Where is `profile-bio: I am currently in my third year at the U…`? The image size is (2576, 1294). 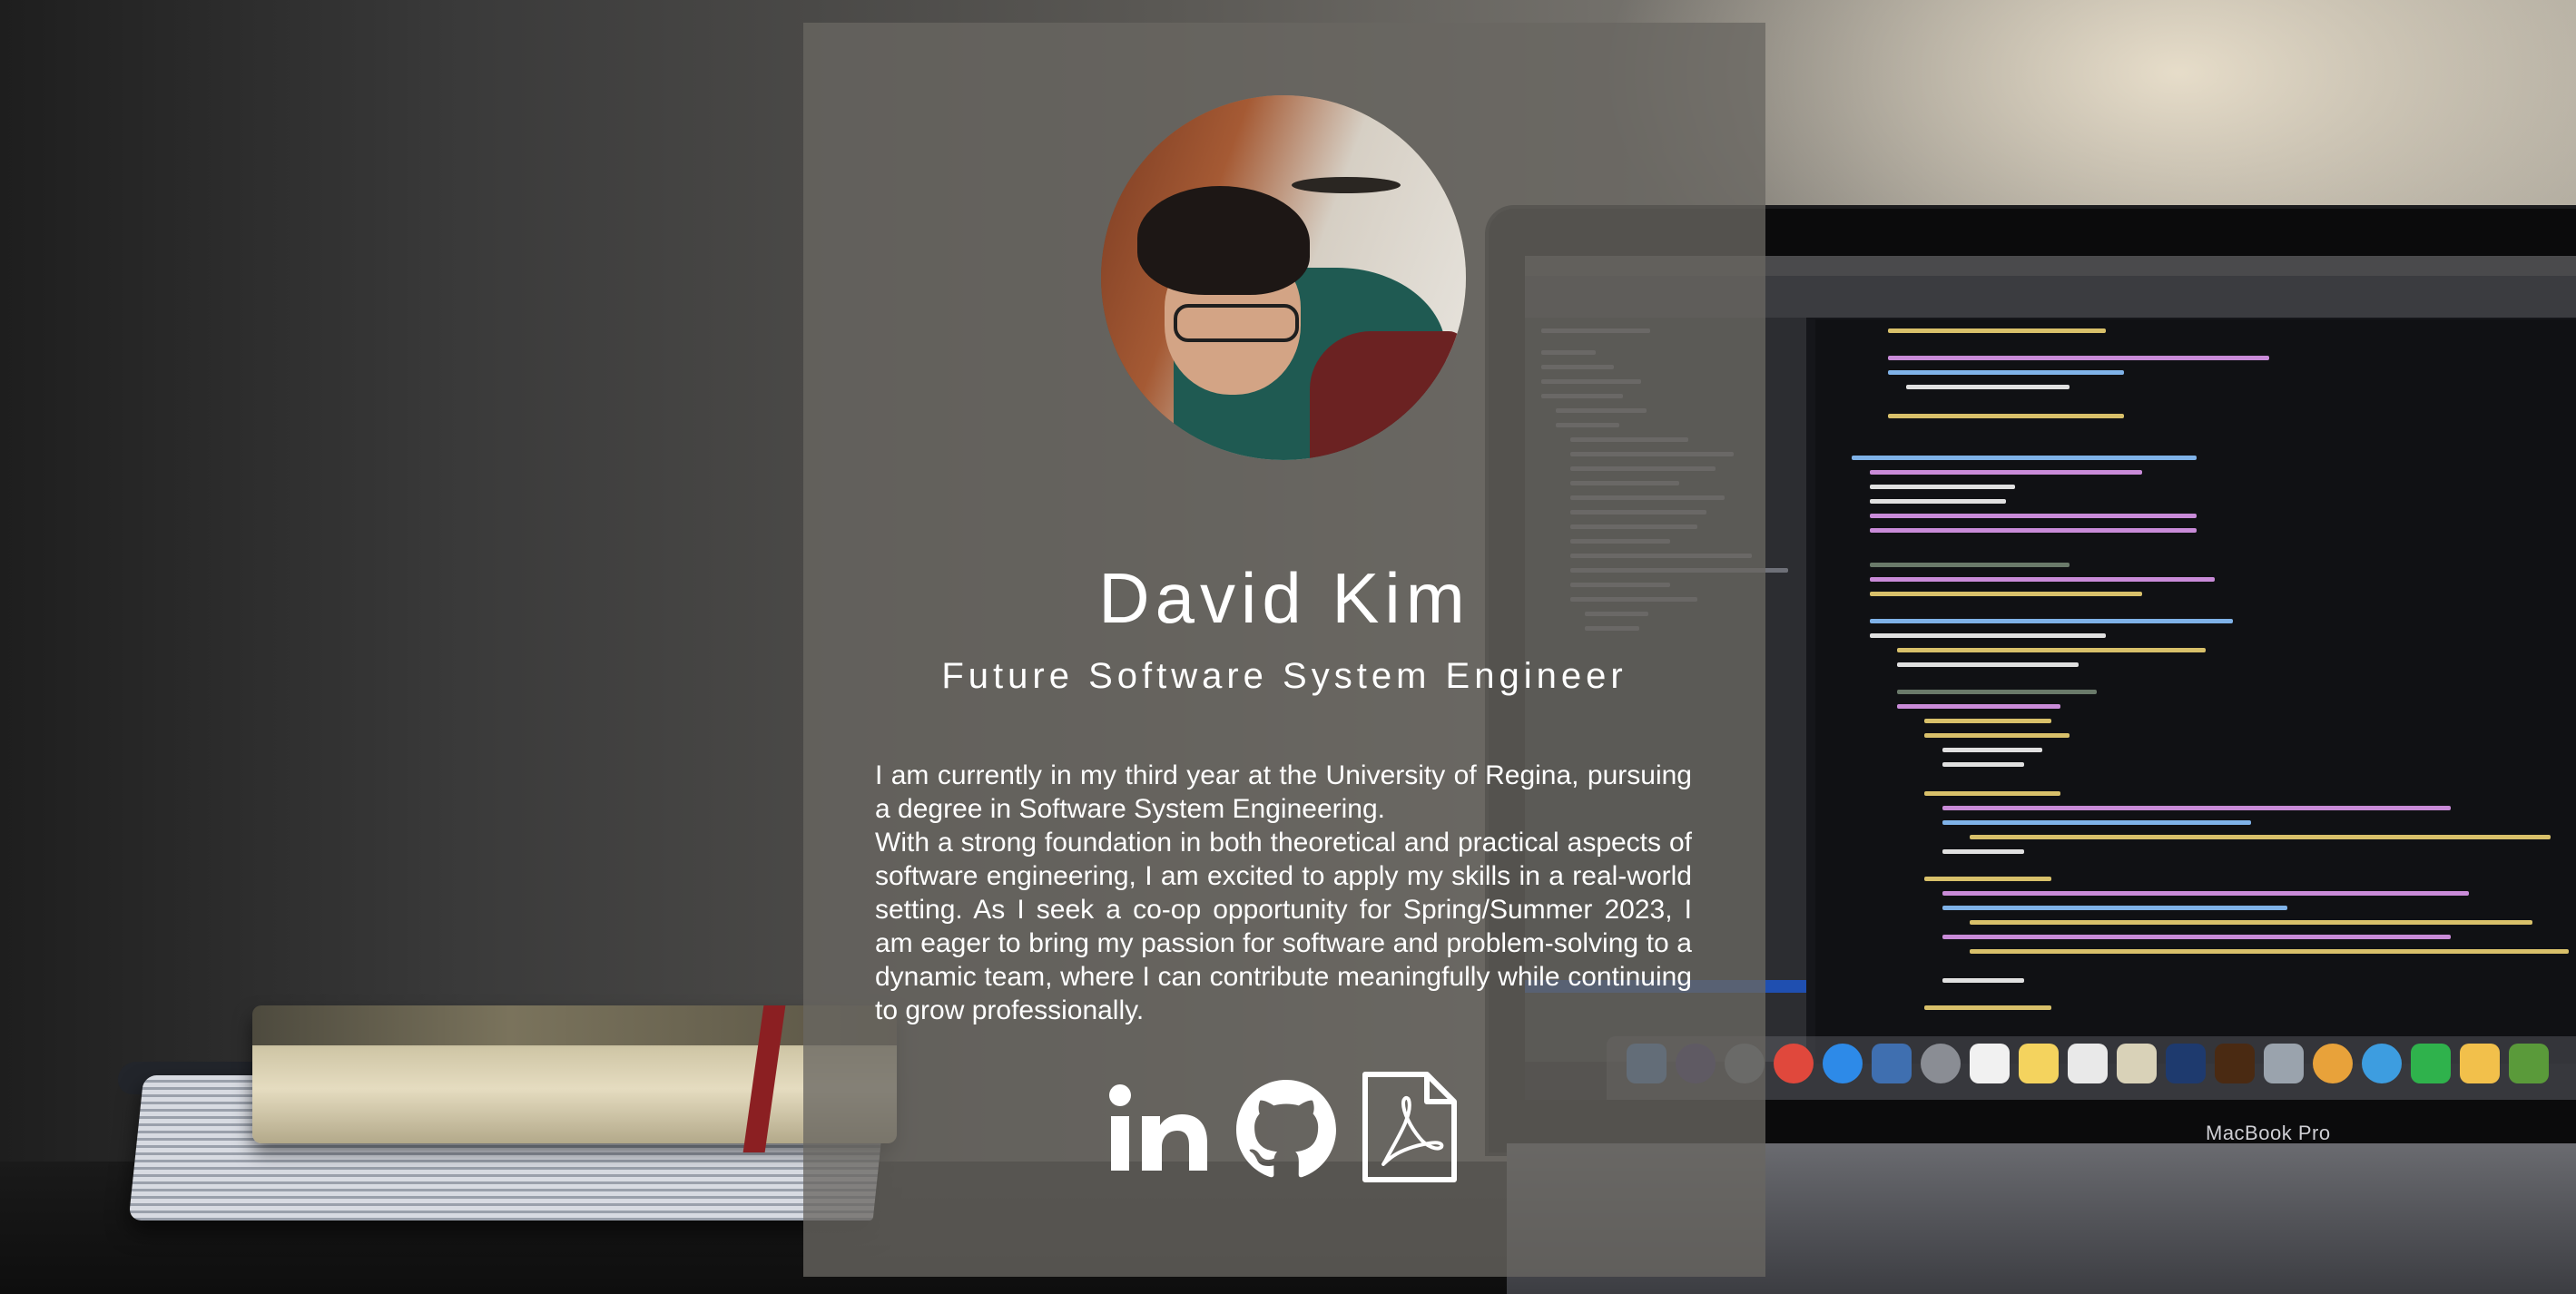 profile-bio: I am currently in my third year at the U… is located at coordinates (1283, 893).